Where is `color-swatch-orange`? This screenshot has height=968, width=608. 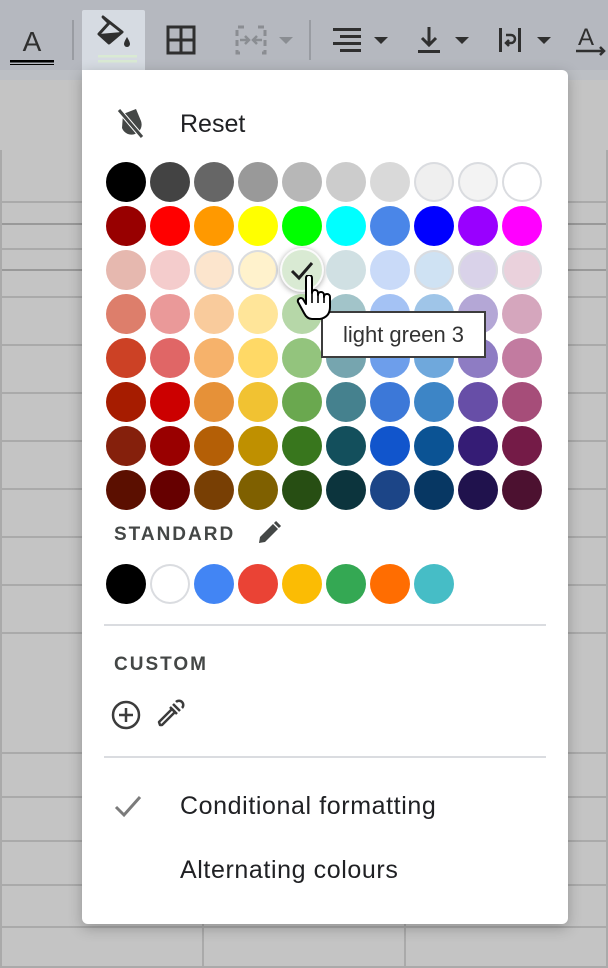
color-swatch-orange is located at coordinates (214, 226).